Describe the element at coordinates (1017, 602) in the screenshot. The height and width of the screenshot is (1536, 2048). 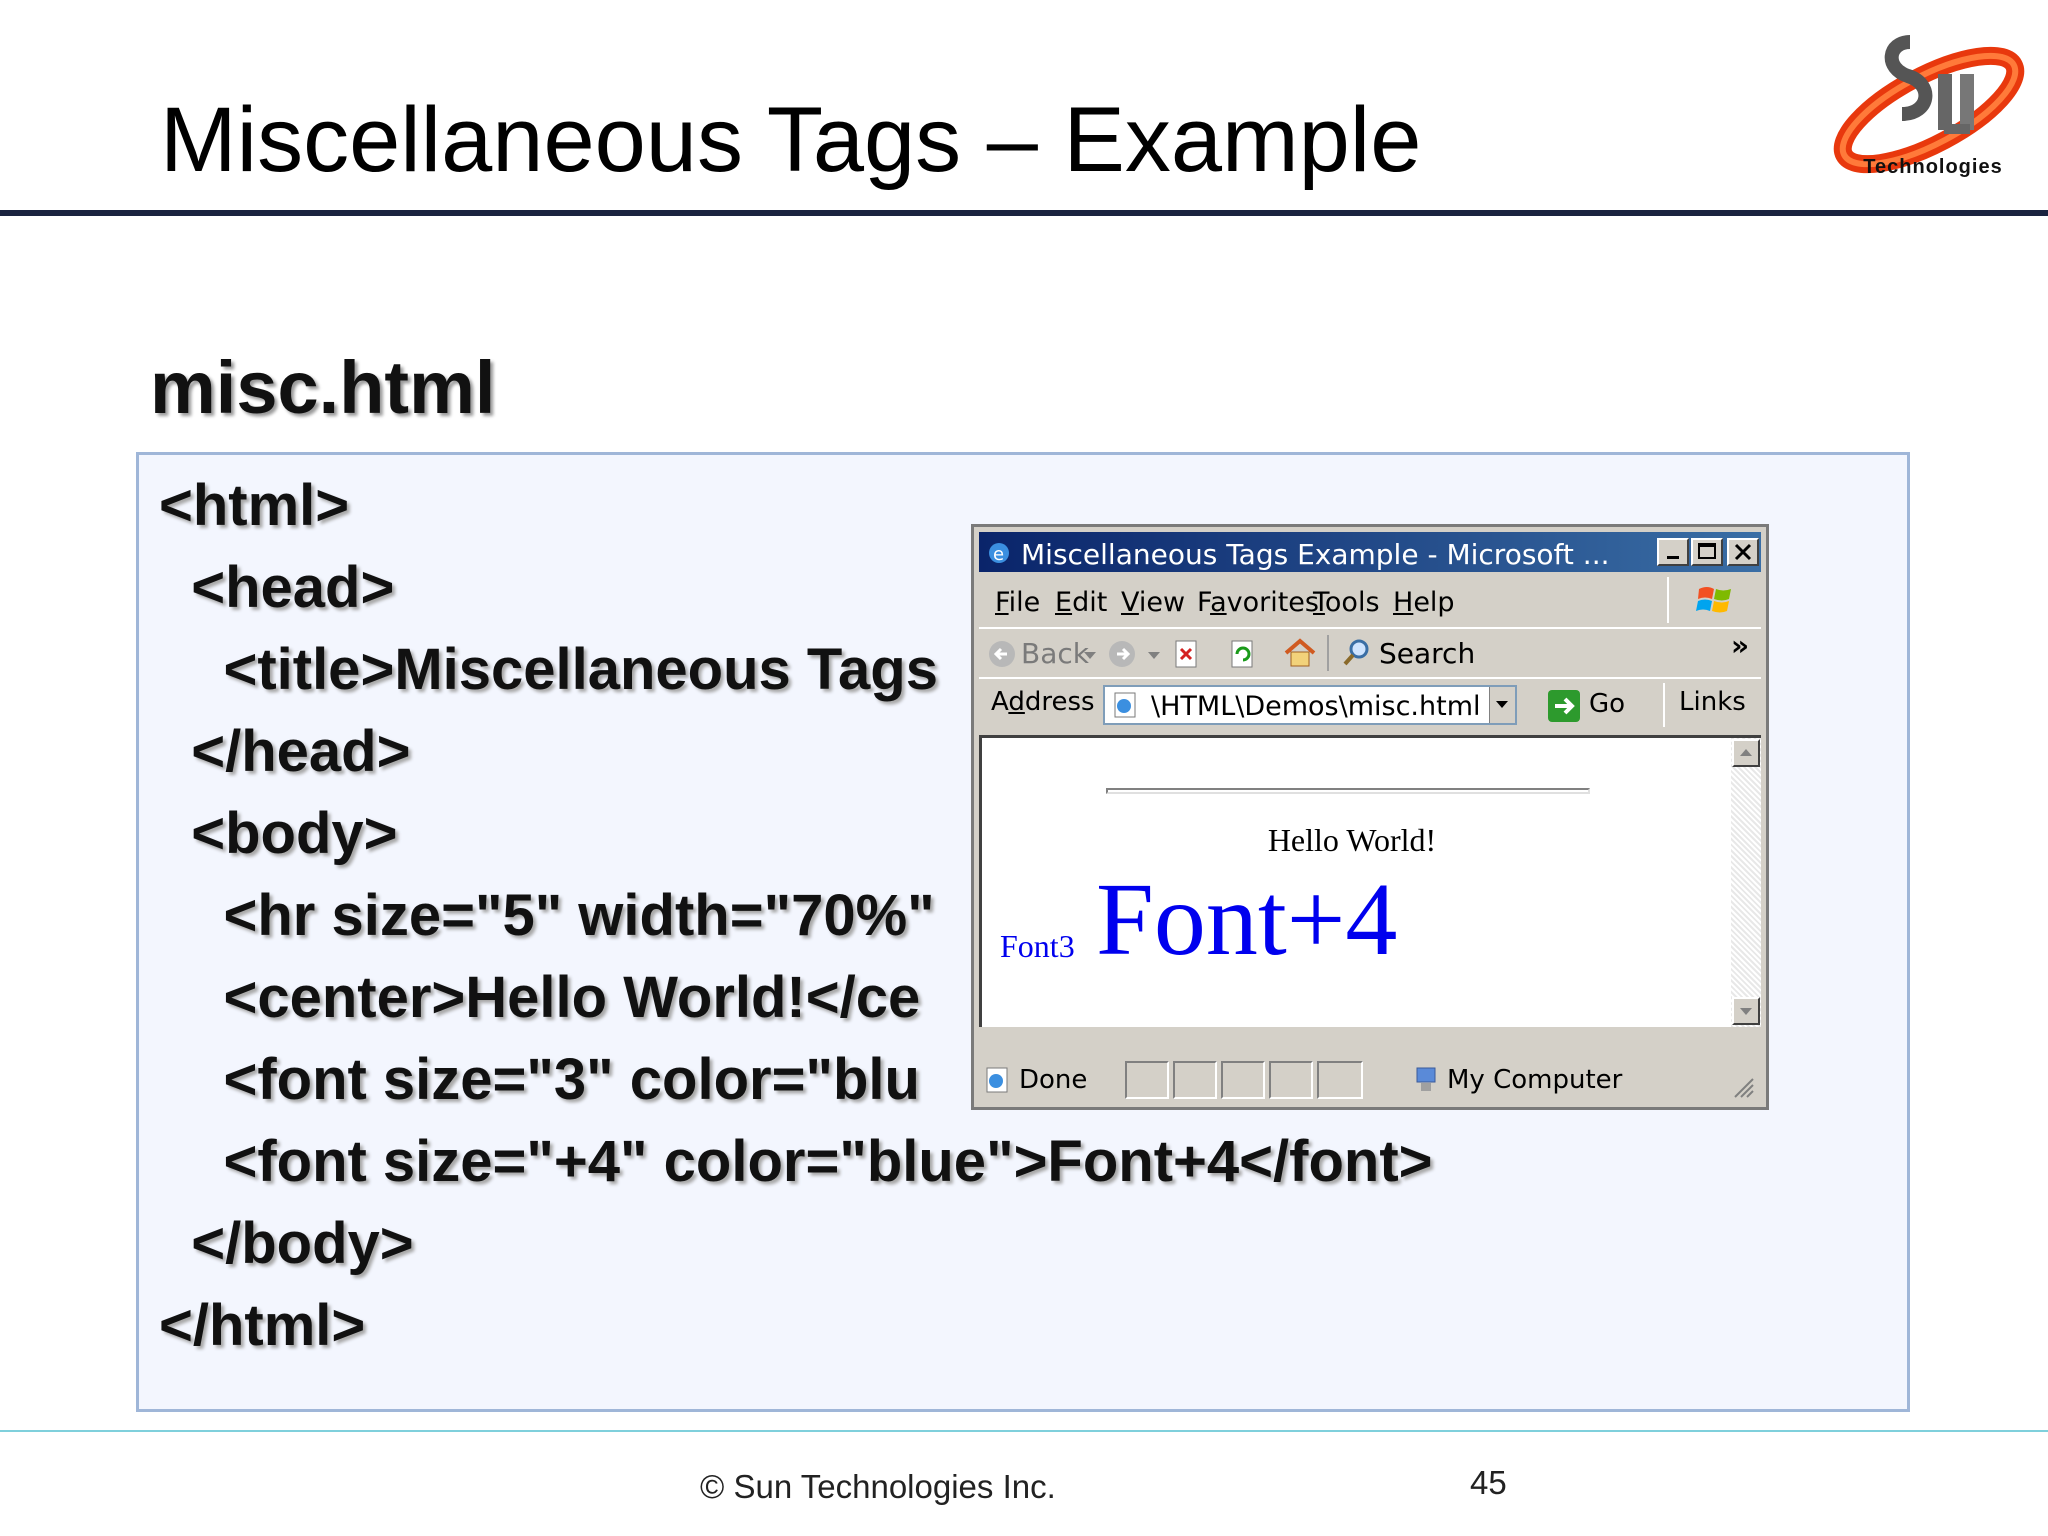
I see `menu-file: File` at that location.